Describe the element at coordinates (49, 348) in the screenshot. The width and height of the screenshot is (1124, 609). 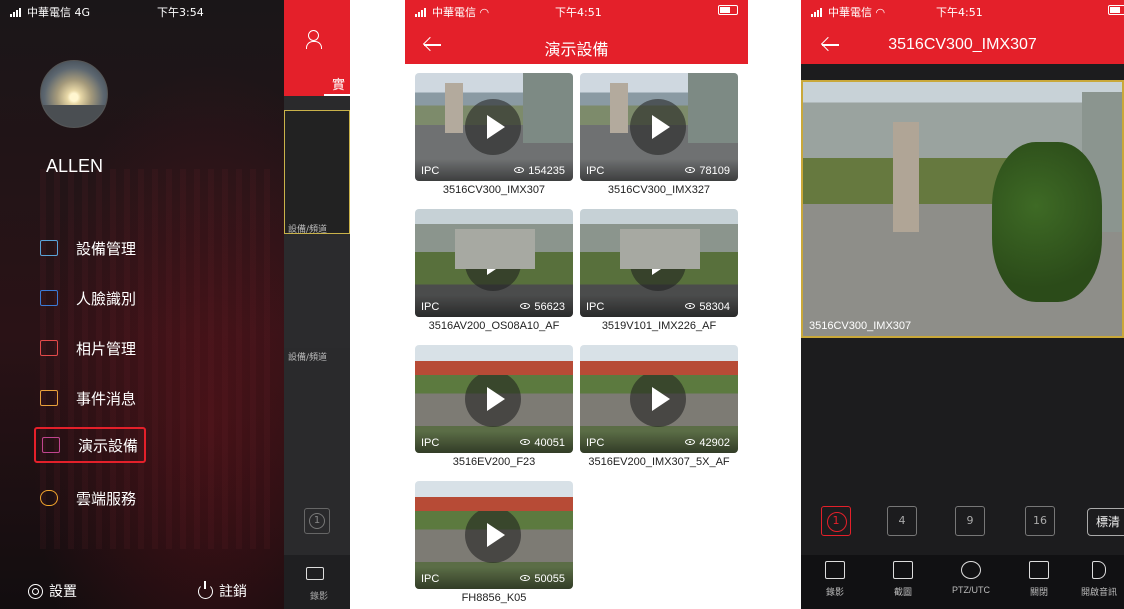
I see `photo-icon` at that location.